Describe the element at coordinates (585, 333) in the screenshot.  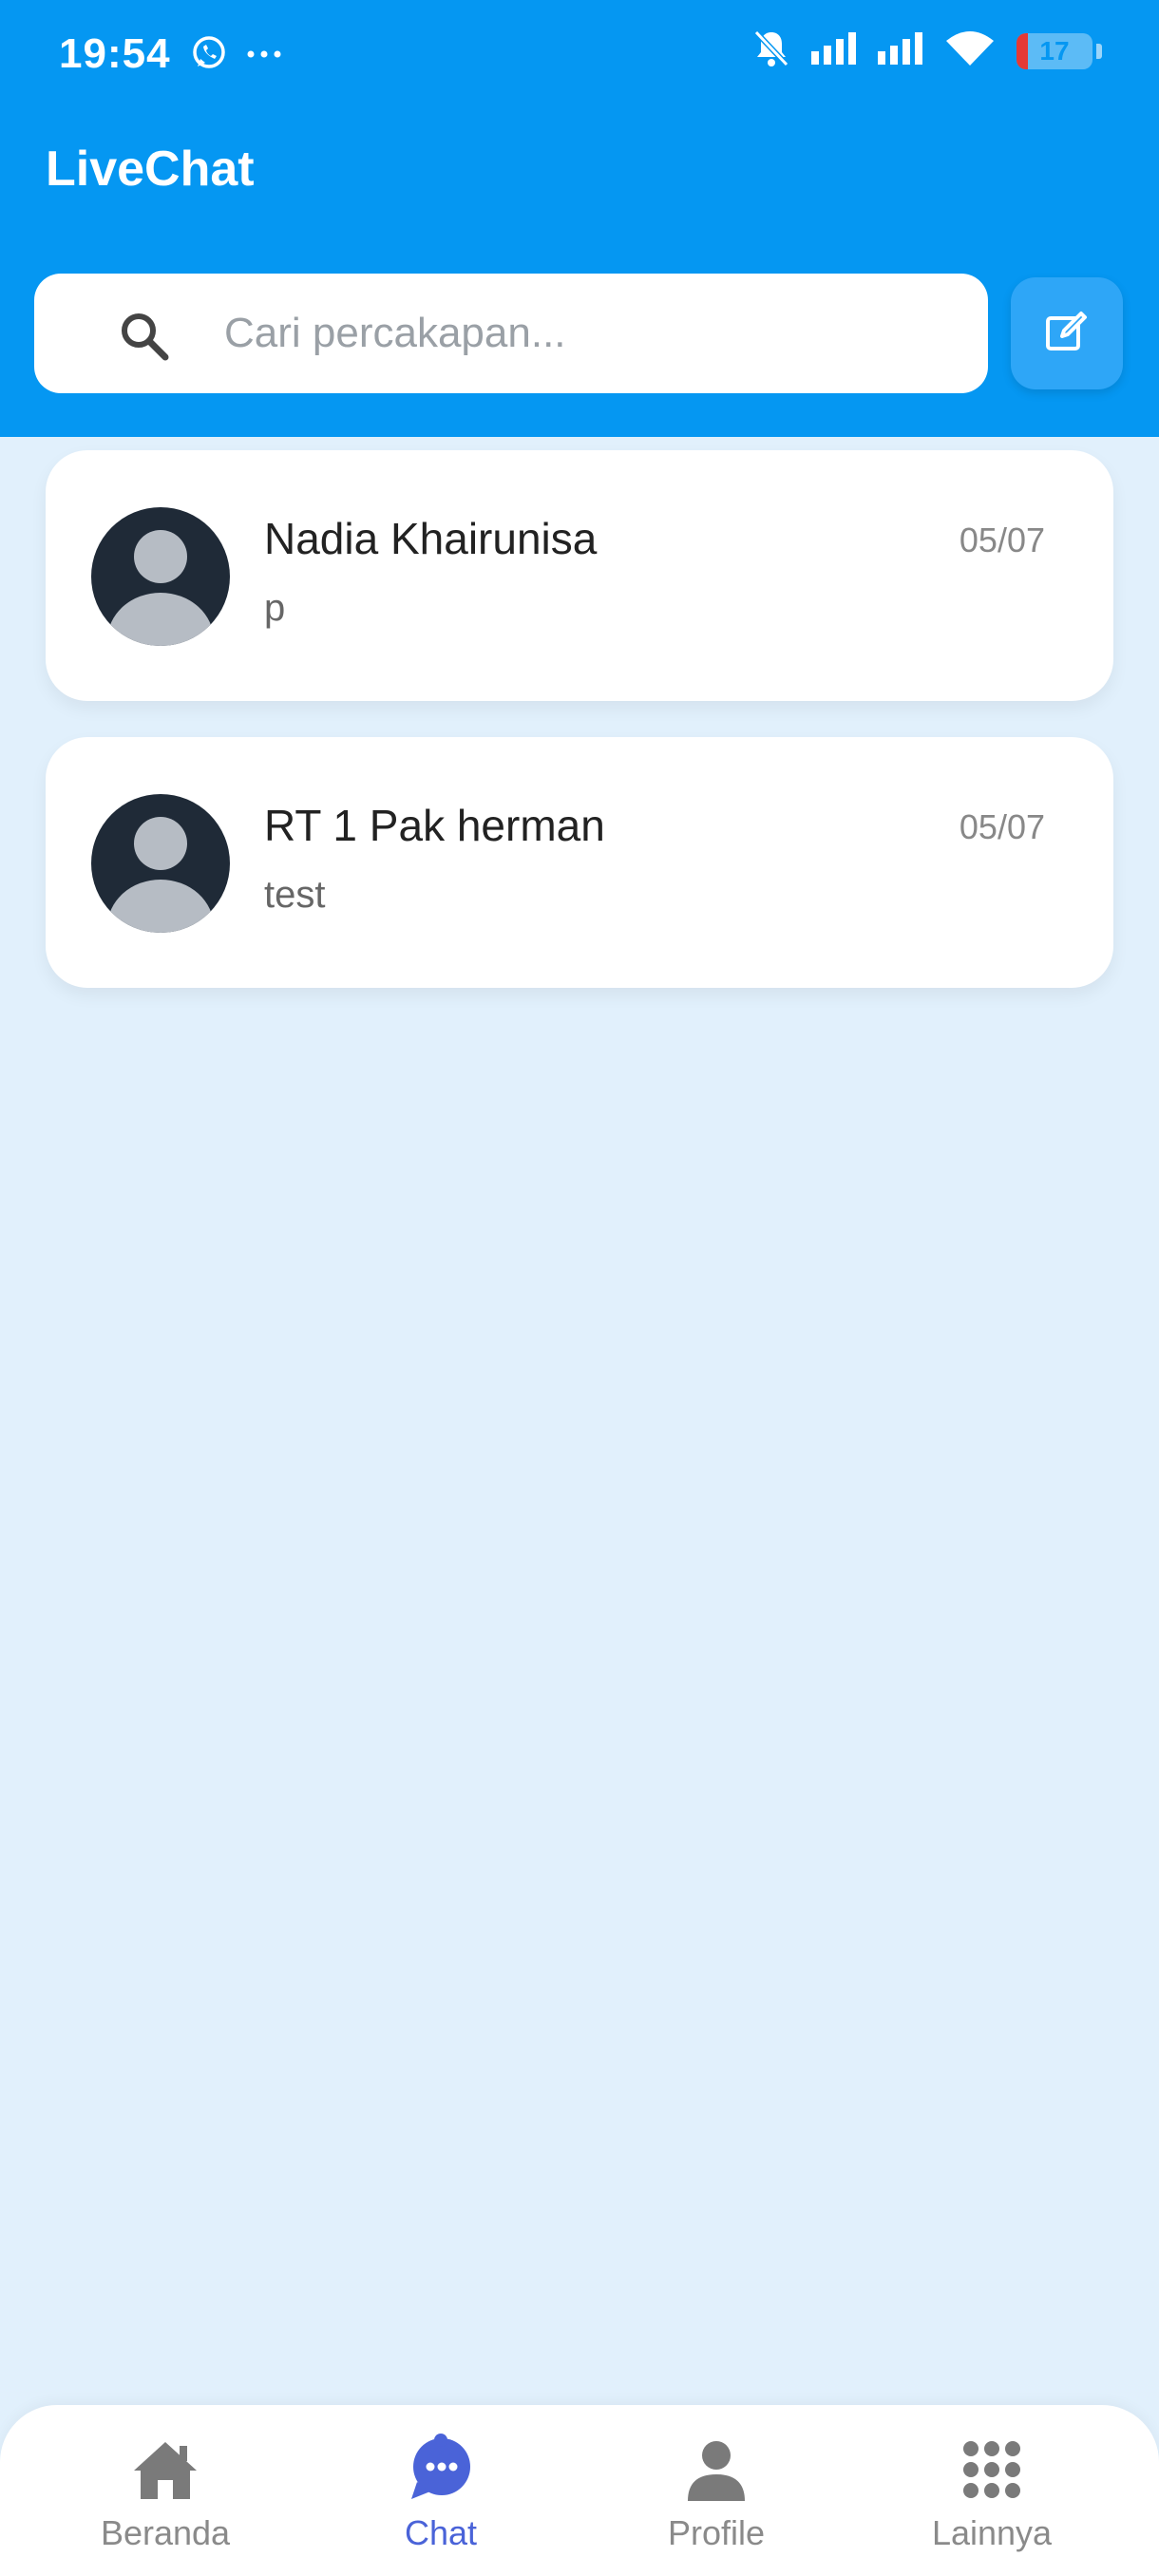
I see `search-input` at that location.